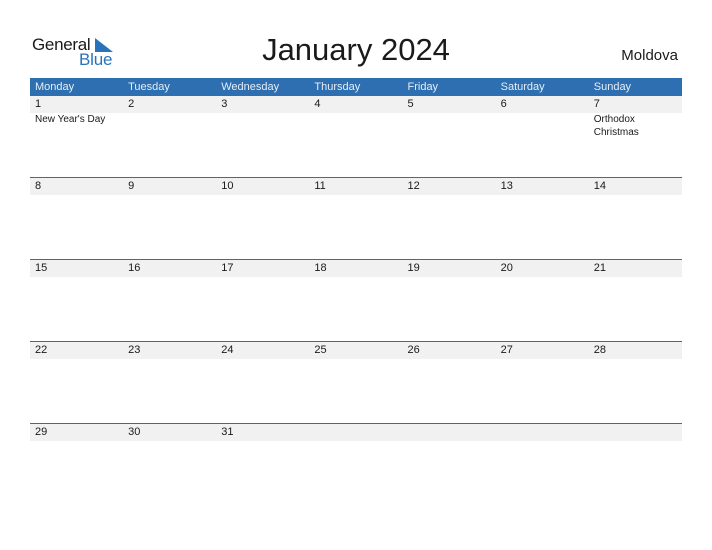  What do you see at coordinates (356, 300) in the screenshot?
I see `week-row: 15 16 17 18 19 20 21` at bounding box center [356, 300].